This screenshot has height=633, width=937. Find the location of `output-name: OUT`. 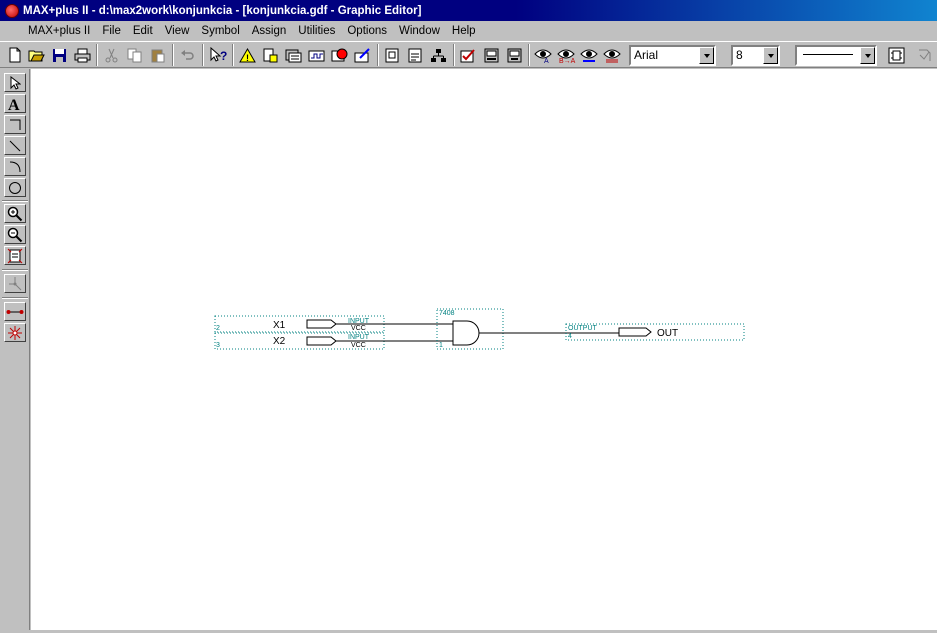

output-name: OUT is located at coordinates (667, 333).